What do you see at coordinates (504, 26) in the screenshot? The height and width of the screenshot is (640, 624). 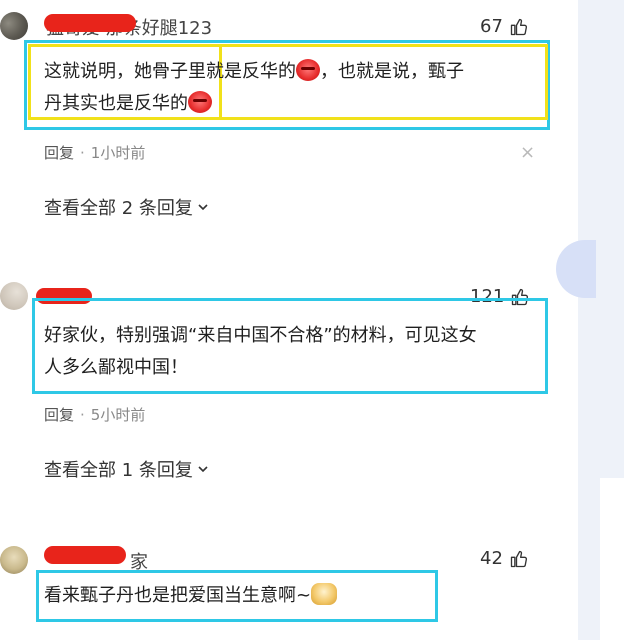 I see `like-button: 67` at bounding box center [504, 26].